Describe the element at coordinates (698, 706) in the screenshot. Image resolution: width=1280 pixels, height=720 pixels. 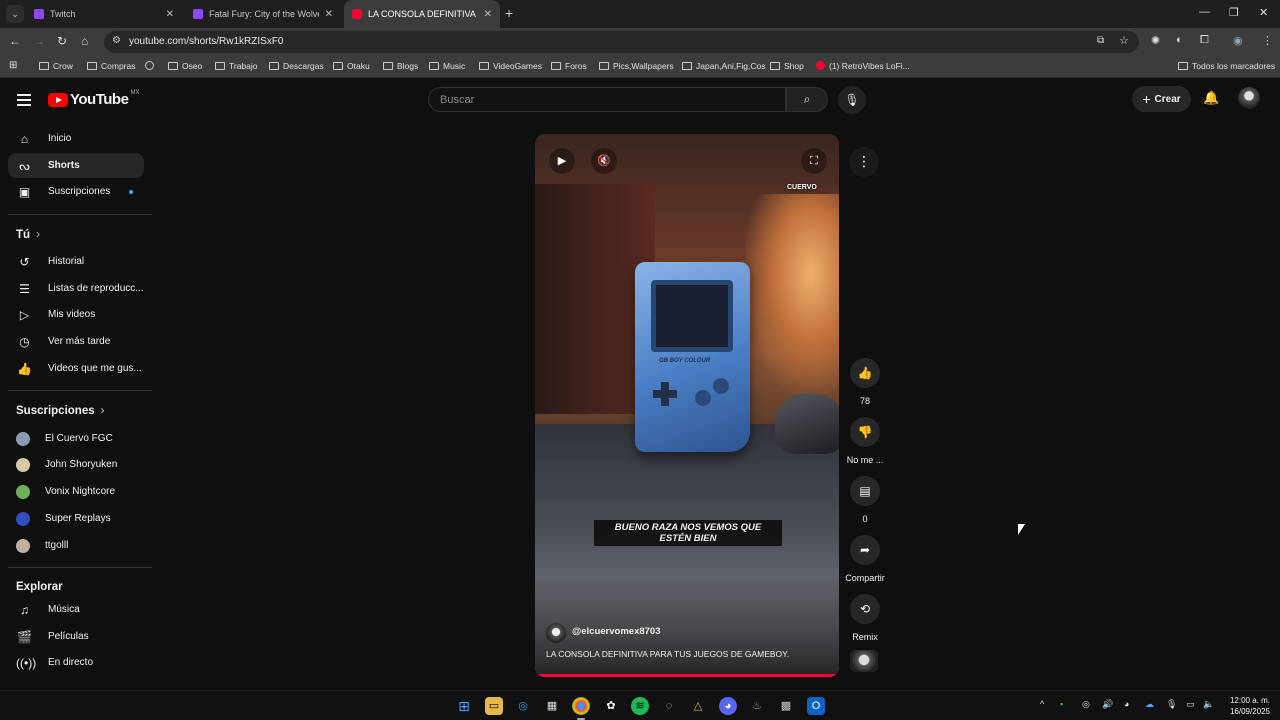
I see `app-icon: △` at that location.